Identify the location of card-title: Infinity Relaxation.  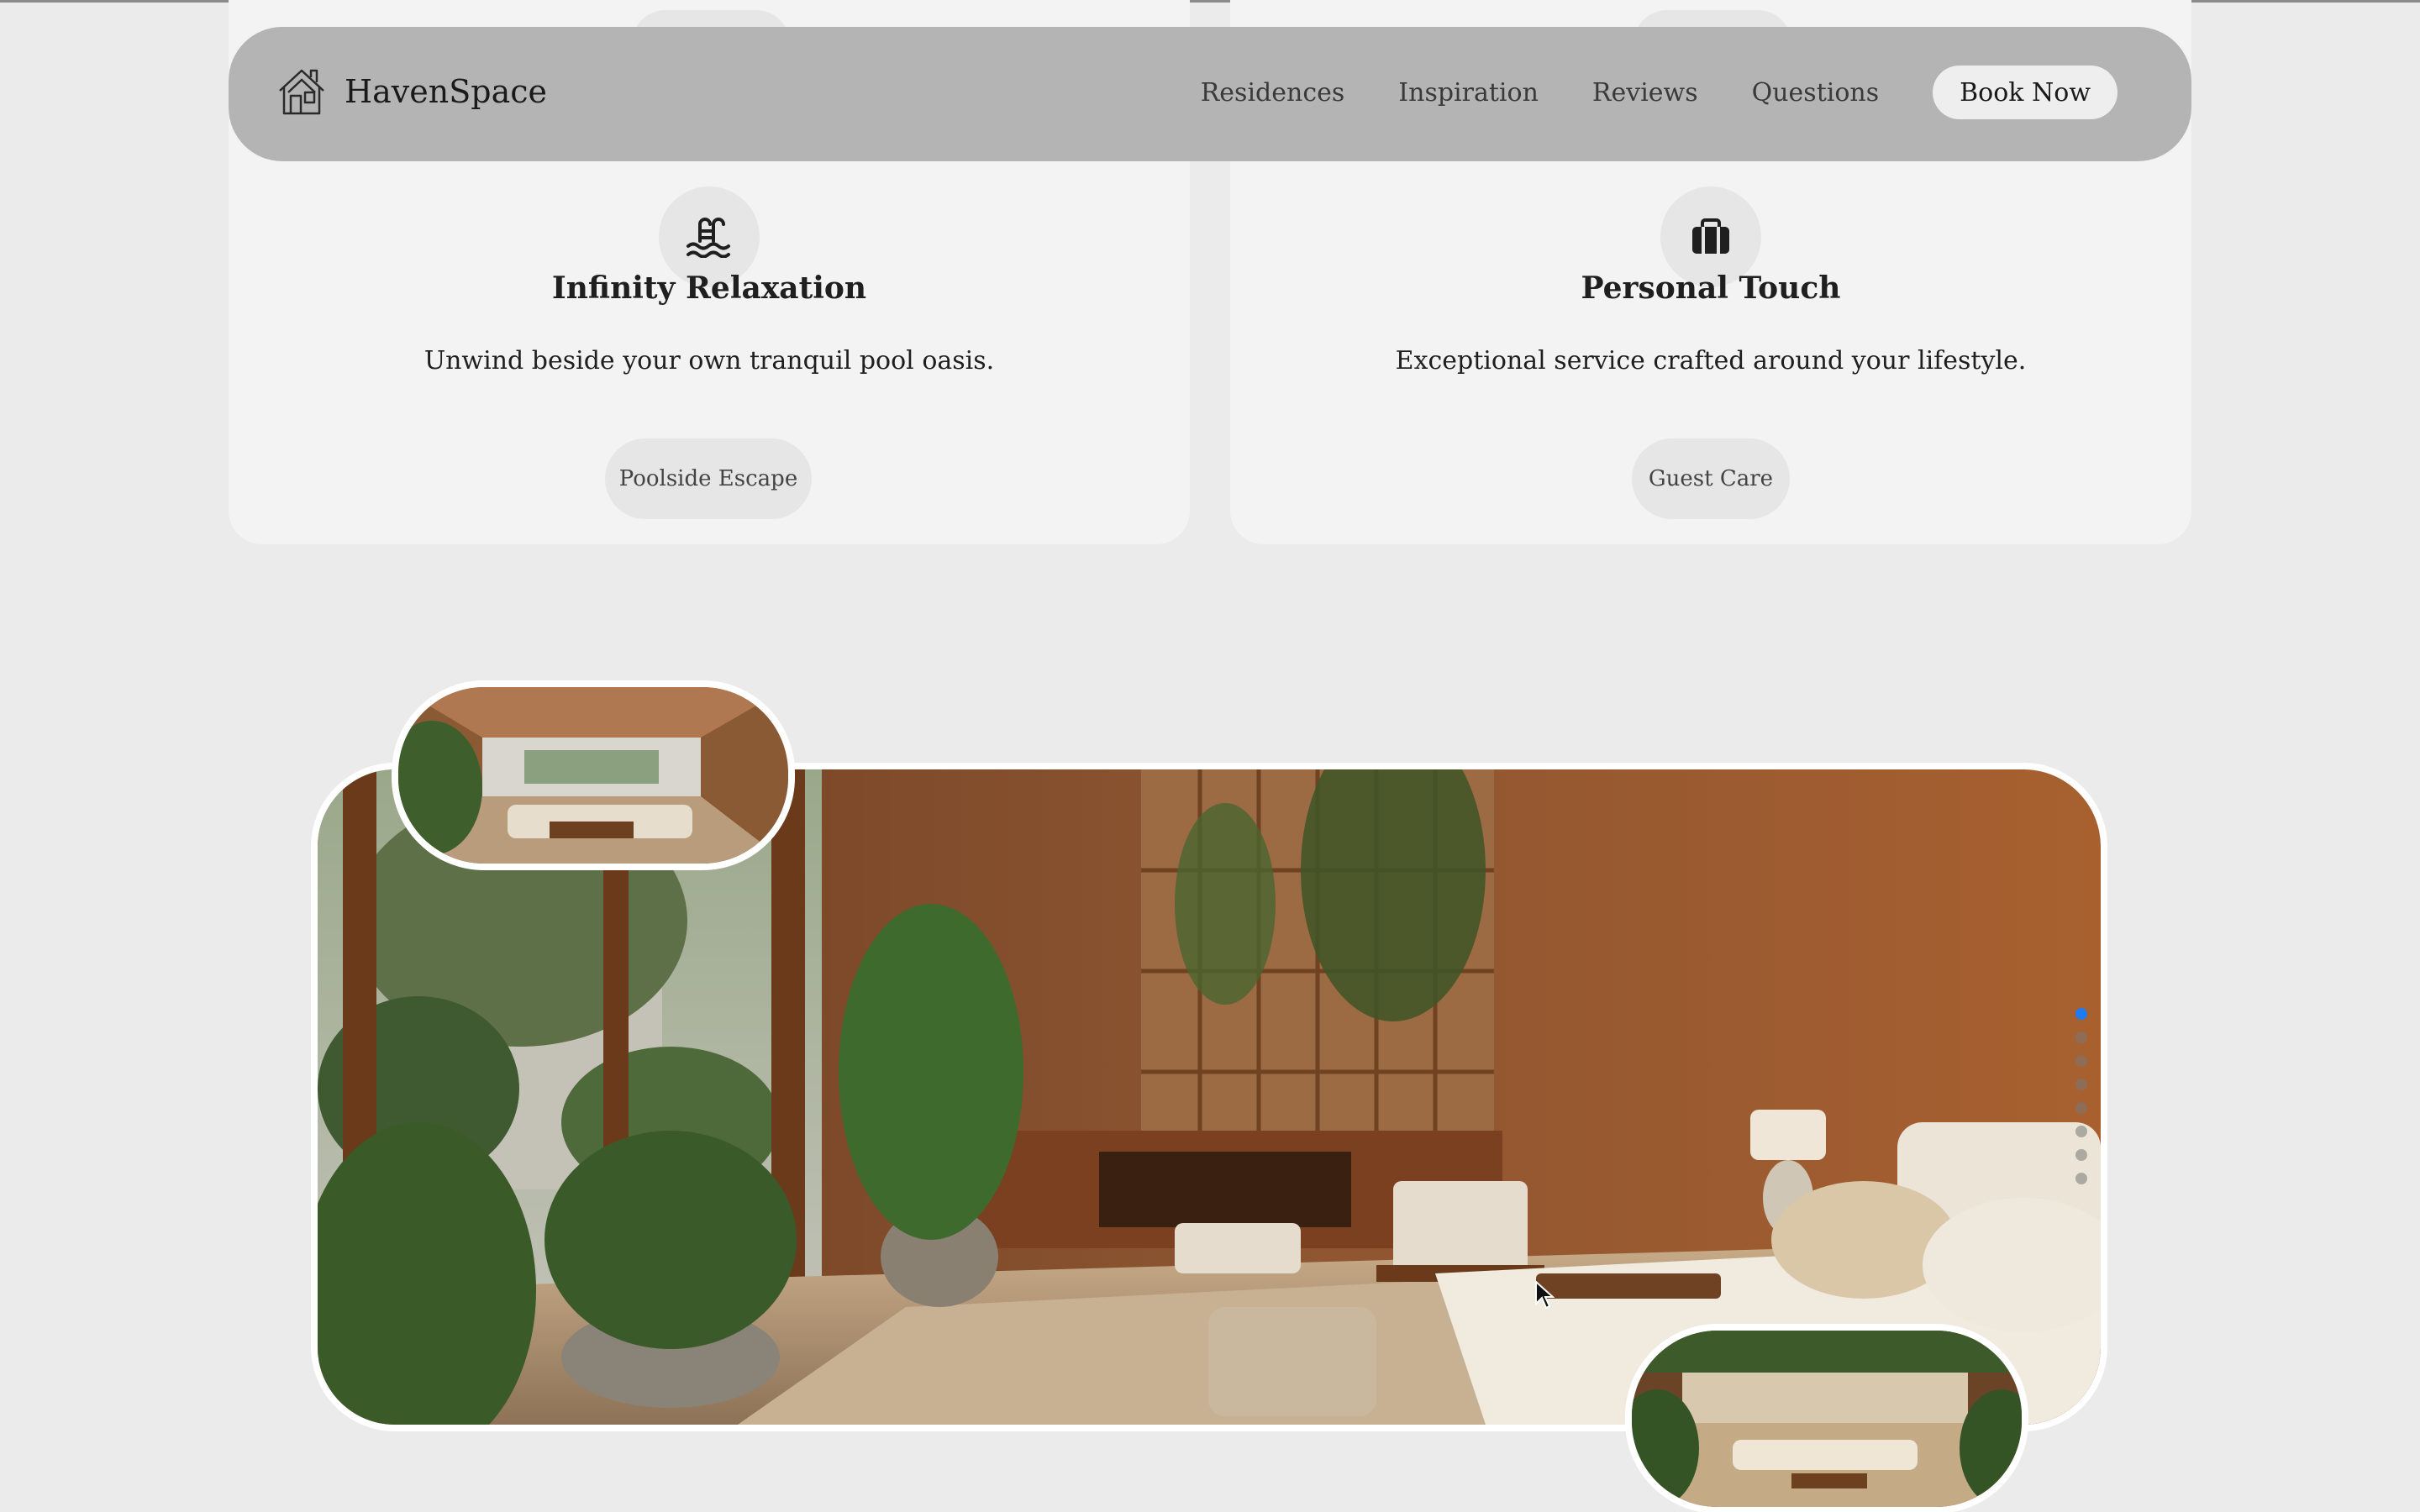
(709, 288).